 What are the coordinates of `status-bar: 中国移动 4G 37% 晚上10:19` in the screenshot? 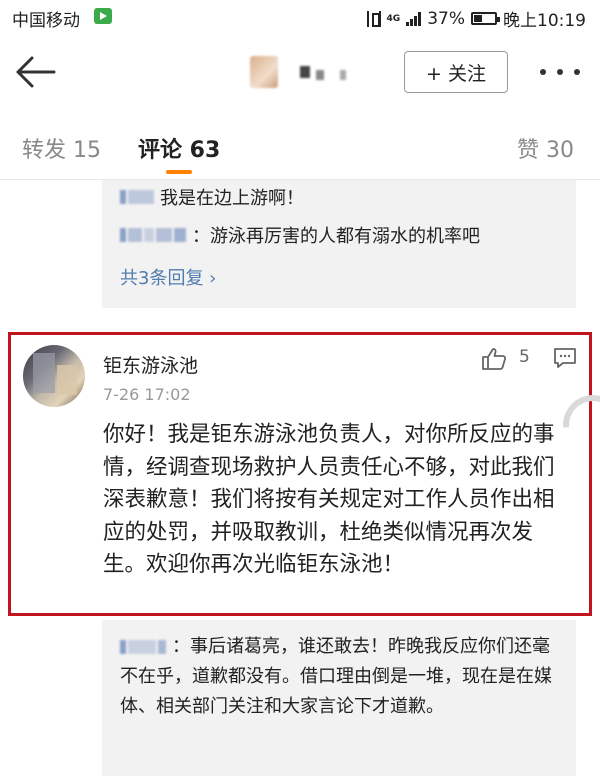 It's located at (300, 17).